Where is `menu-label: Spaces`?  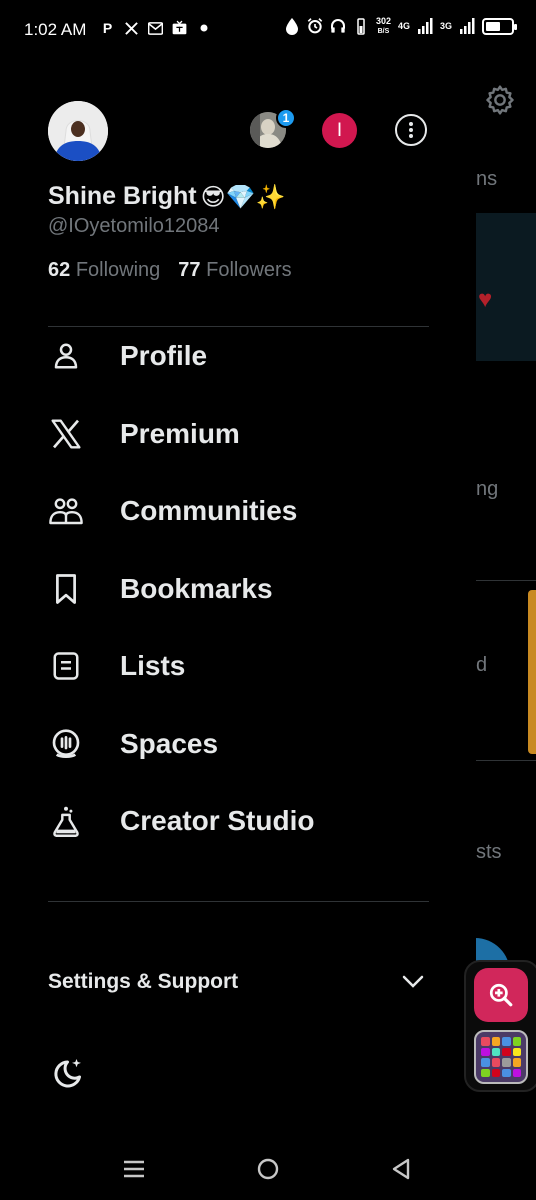 menu-label: Spaces is located at coordinates (169, 743).